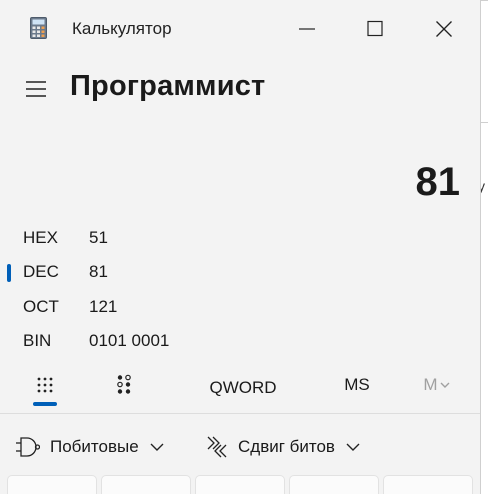 This screenshot has height=494, width=488. Describe the element at coordinates (40, 237) in the screenshot. I see `radix-label: HEX` at that location.